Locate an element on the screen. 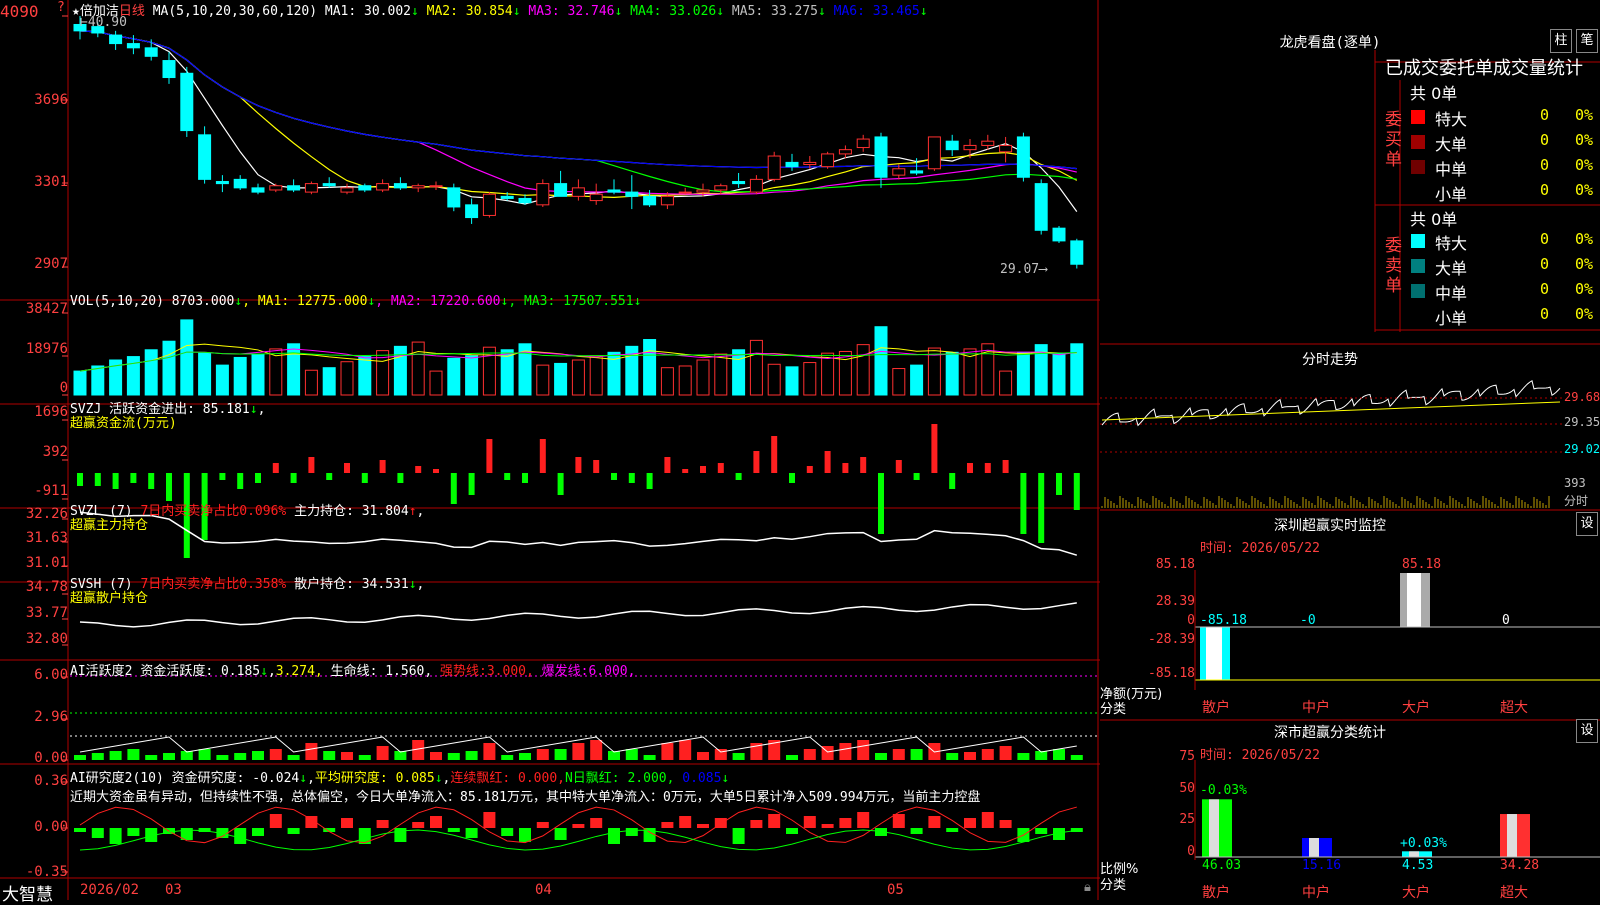  tick-mode-button: 笔 is located at coordinates (1587, 41).